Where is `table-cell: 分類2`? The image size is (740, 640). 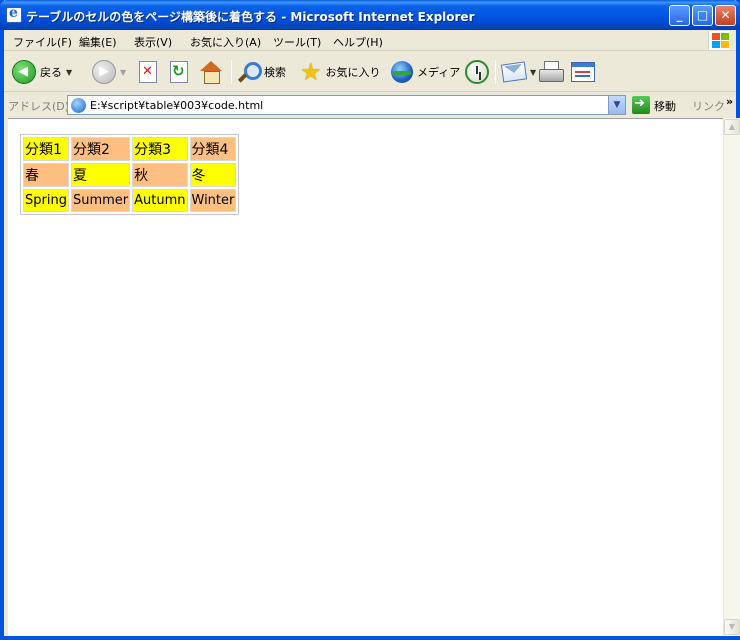 table-cell: 分類2 is located at coordinates (100, 149).